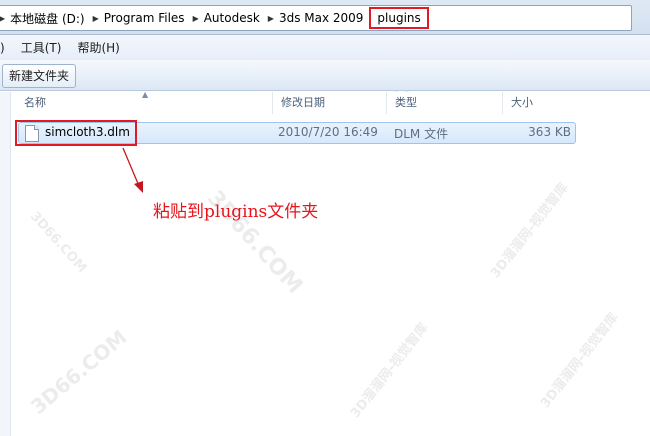  I want to click on toolbar: 新建文件夹, so click(325, 75).